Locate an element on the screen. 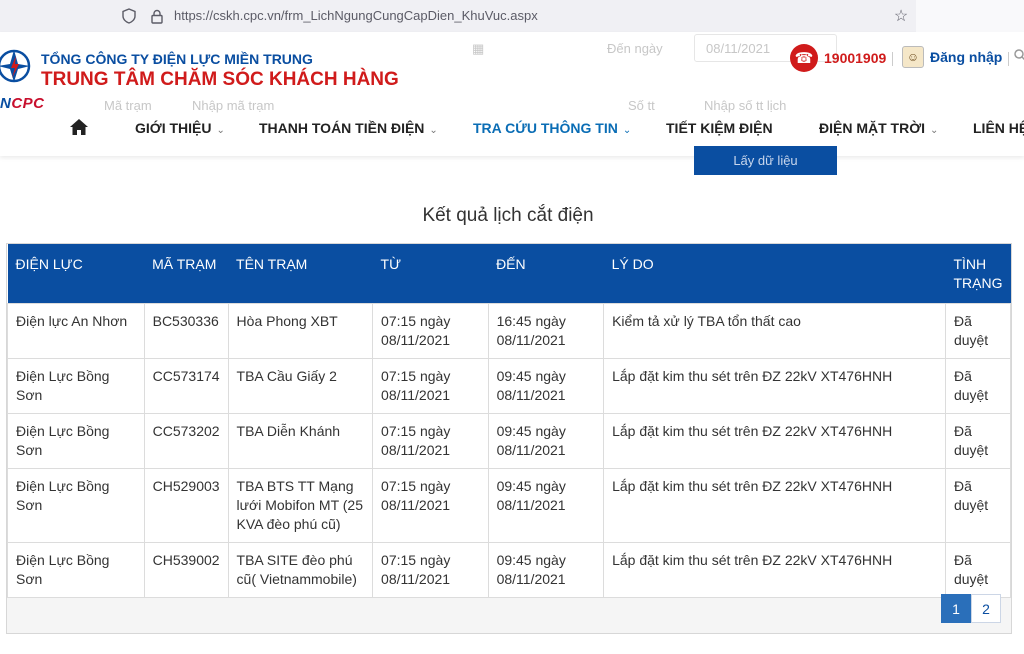  nav-lien-he: LIÊN HỆ is located at coordinates (998, 128).